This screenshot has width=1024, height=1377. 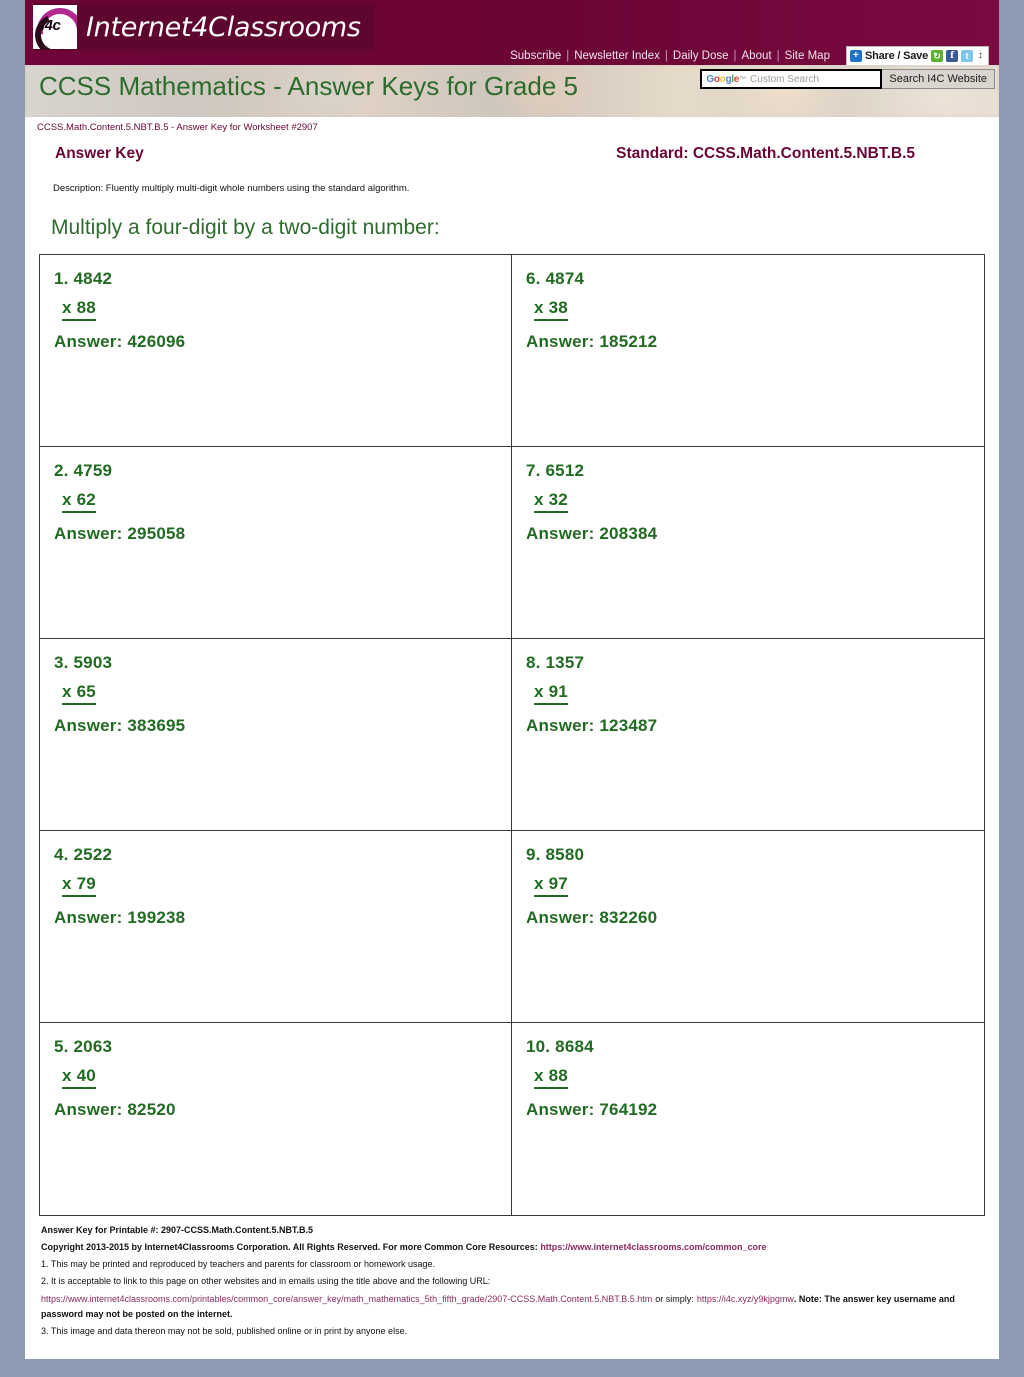 What do you see at coordinates (565, 662) in the screenshot?
I see `problem-multiplicand: 1357` at bounding box center [565, 662].